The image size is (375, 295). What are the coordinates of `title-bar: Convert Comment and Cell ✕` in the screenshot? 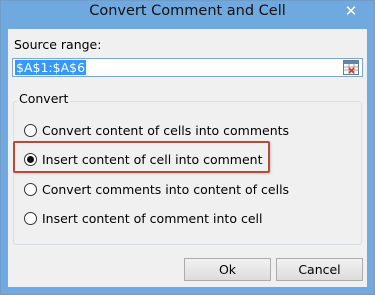 It's located at (187, 14).